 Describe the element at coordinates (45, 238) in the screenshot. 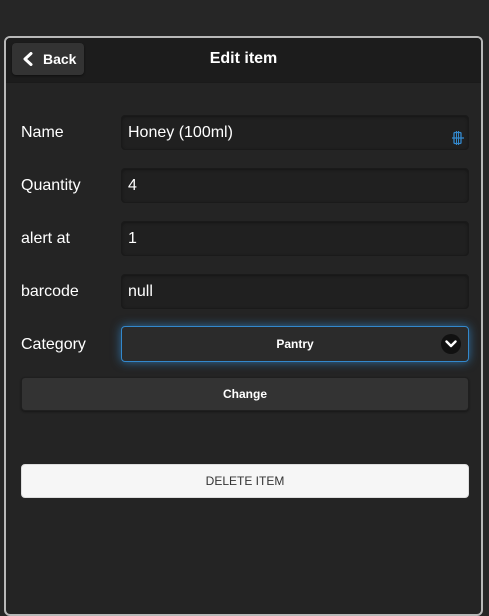

I see `alert-at-label: alert at` at that location.